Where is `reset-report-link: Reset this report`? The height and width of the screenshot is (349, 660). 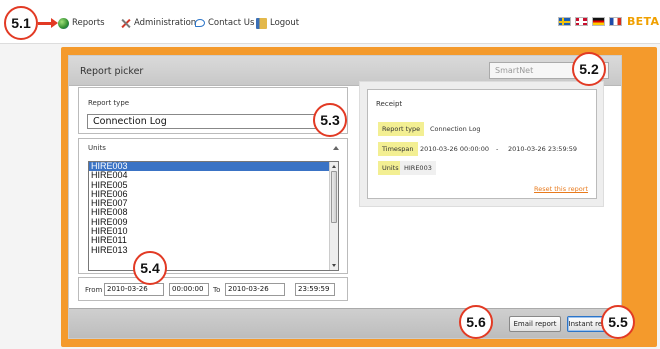
reset-report-link: Reset this report is located at coordinates (561, 189).